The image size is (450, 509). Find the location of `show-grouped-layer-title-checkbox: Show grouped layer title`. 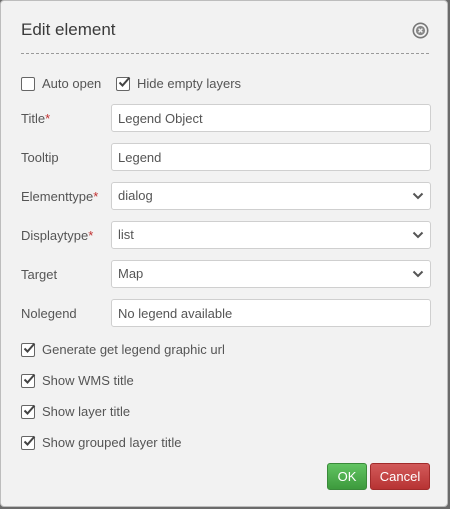

show-grouped-layer-title-checkbox: Show grouped layer title is located at coordinates (101, 442).